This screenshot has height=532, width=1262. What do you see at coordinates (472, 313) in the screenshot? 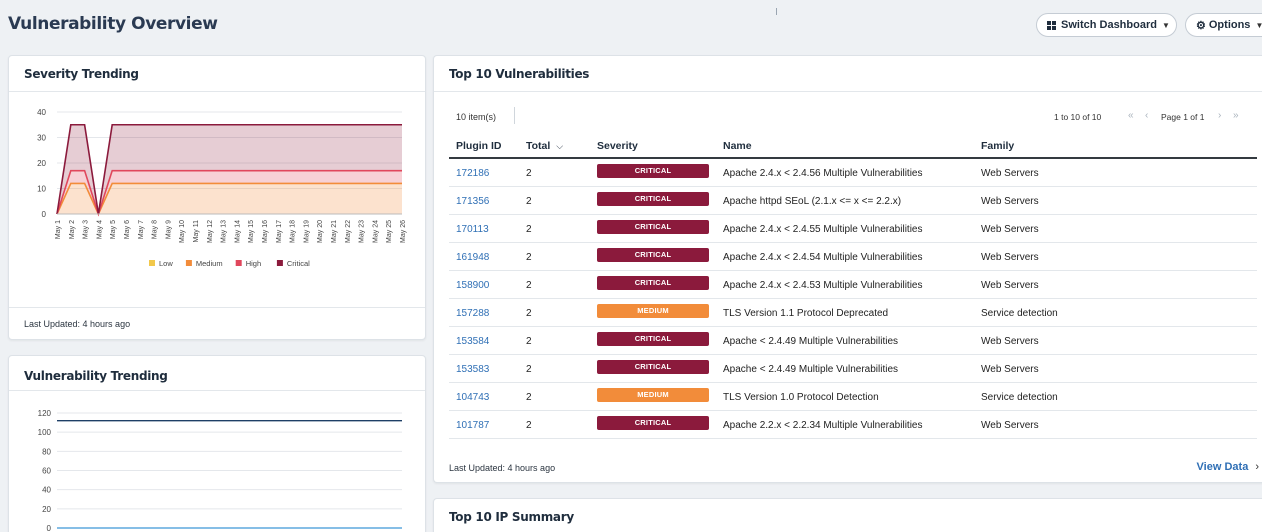
I see `plugin-id-link: 157288` at bounding box center [472, 313].